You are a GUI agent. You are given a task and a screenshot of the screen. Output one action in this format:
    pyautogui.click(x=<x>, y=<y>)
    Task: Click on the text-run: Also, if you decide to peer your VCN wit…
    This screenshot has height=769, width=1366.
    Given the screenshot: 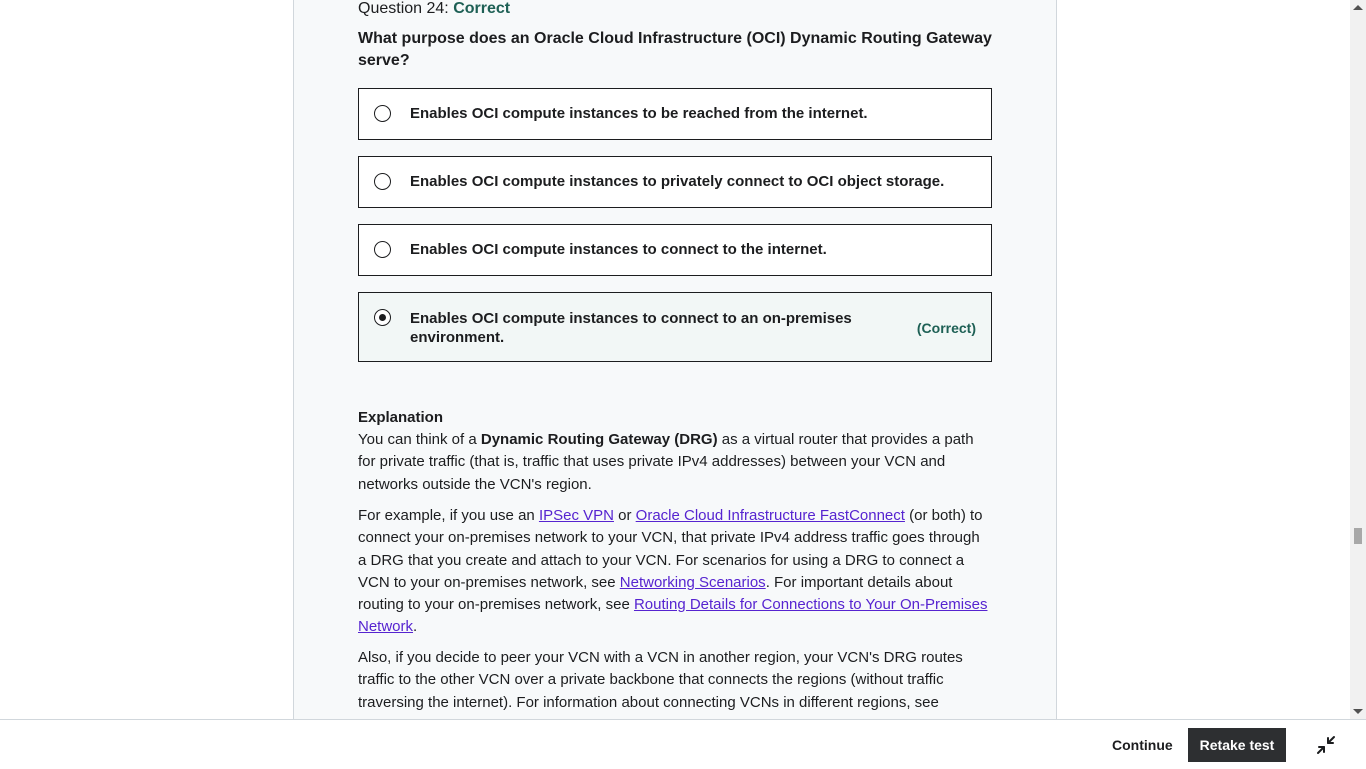 What is the action you would take?
    pyautogui.click(x=660, y=680)
    